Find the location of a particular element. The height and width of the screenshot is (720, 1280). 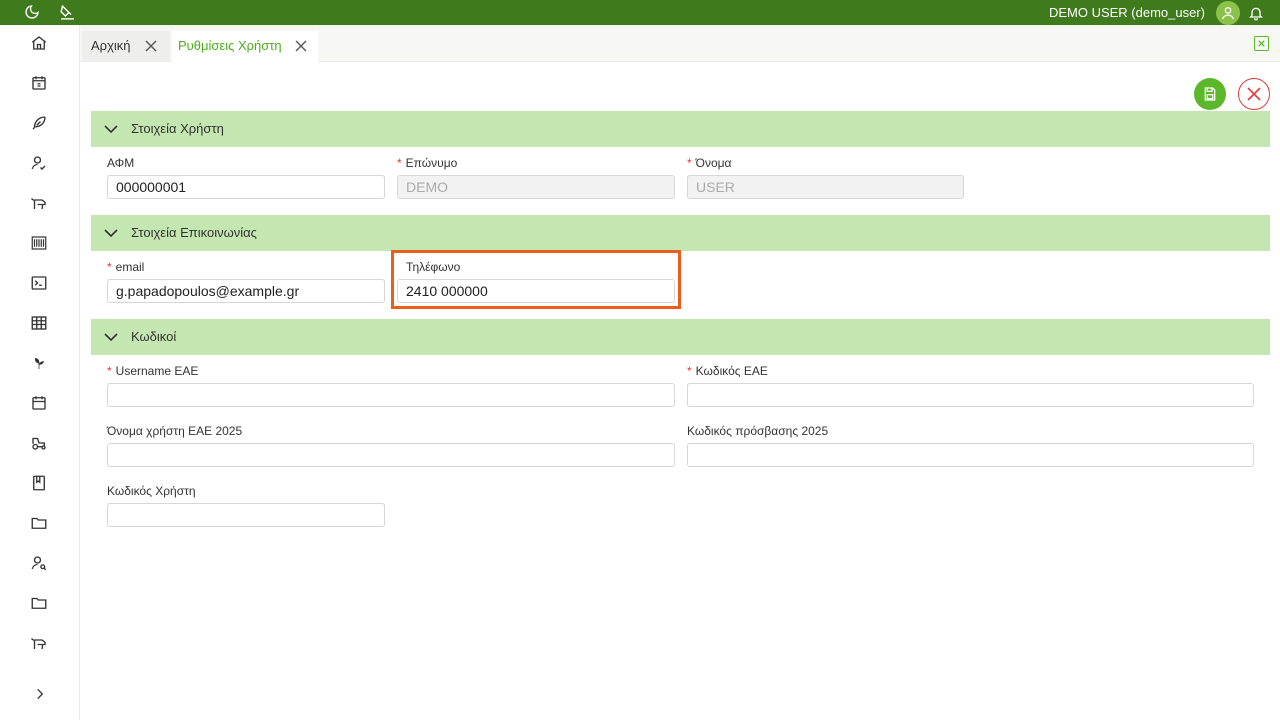

surname-input is located at coordinates (536, 187).